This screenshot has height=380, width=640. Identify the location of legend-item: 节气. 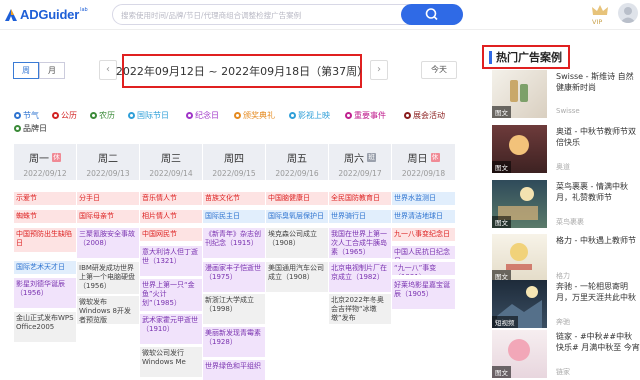
(26, 115).